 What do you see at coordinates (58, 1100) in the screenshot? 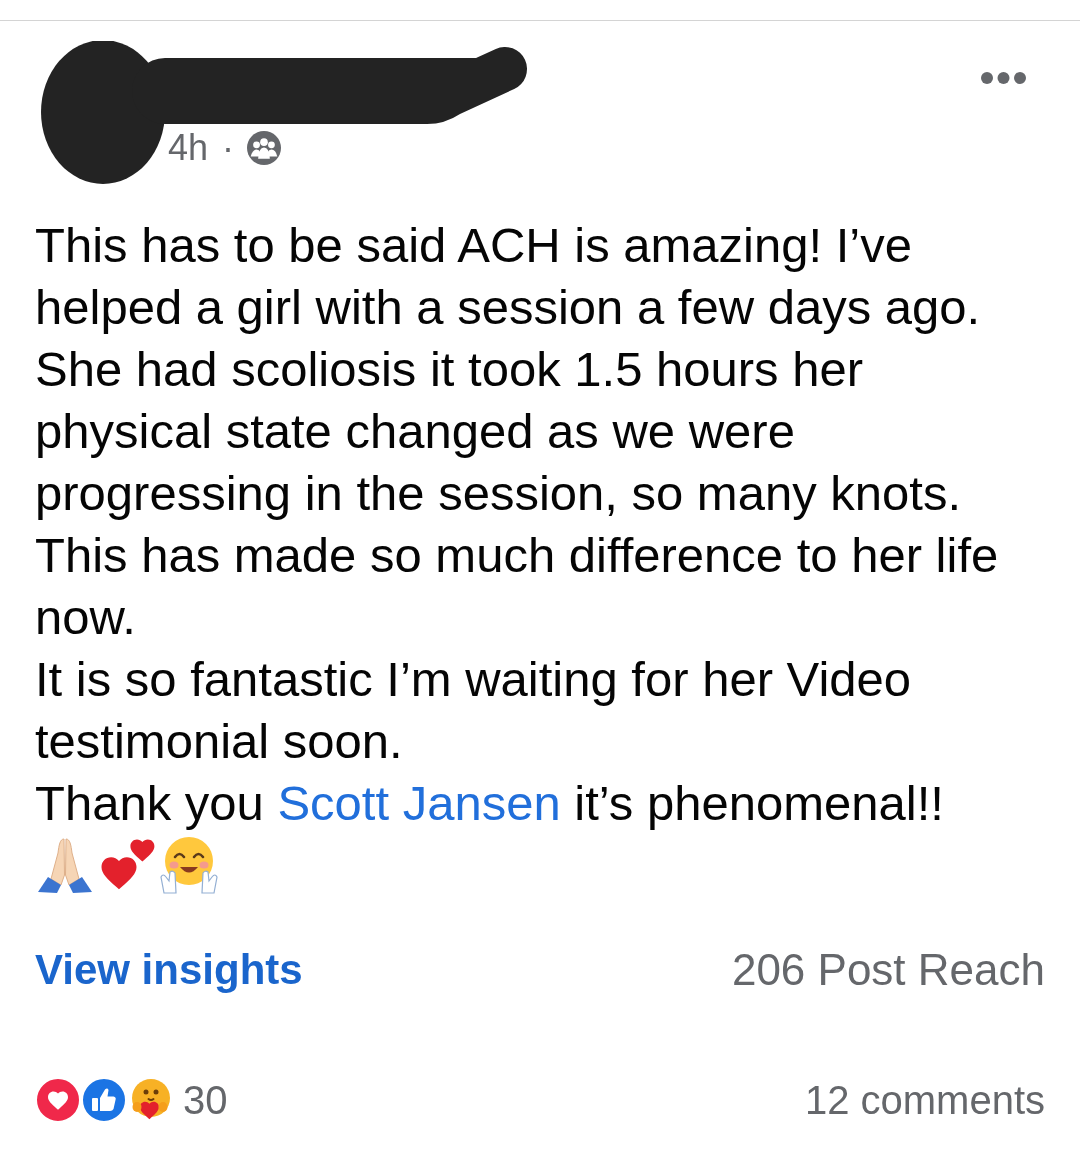
I see `love-reaction-icon` at bounding box center [58, 1100].